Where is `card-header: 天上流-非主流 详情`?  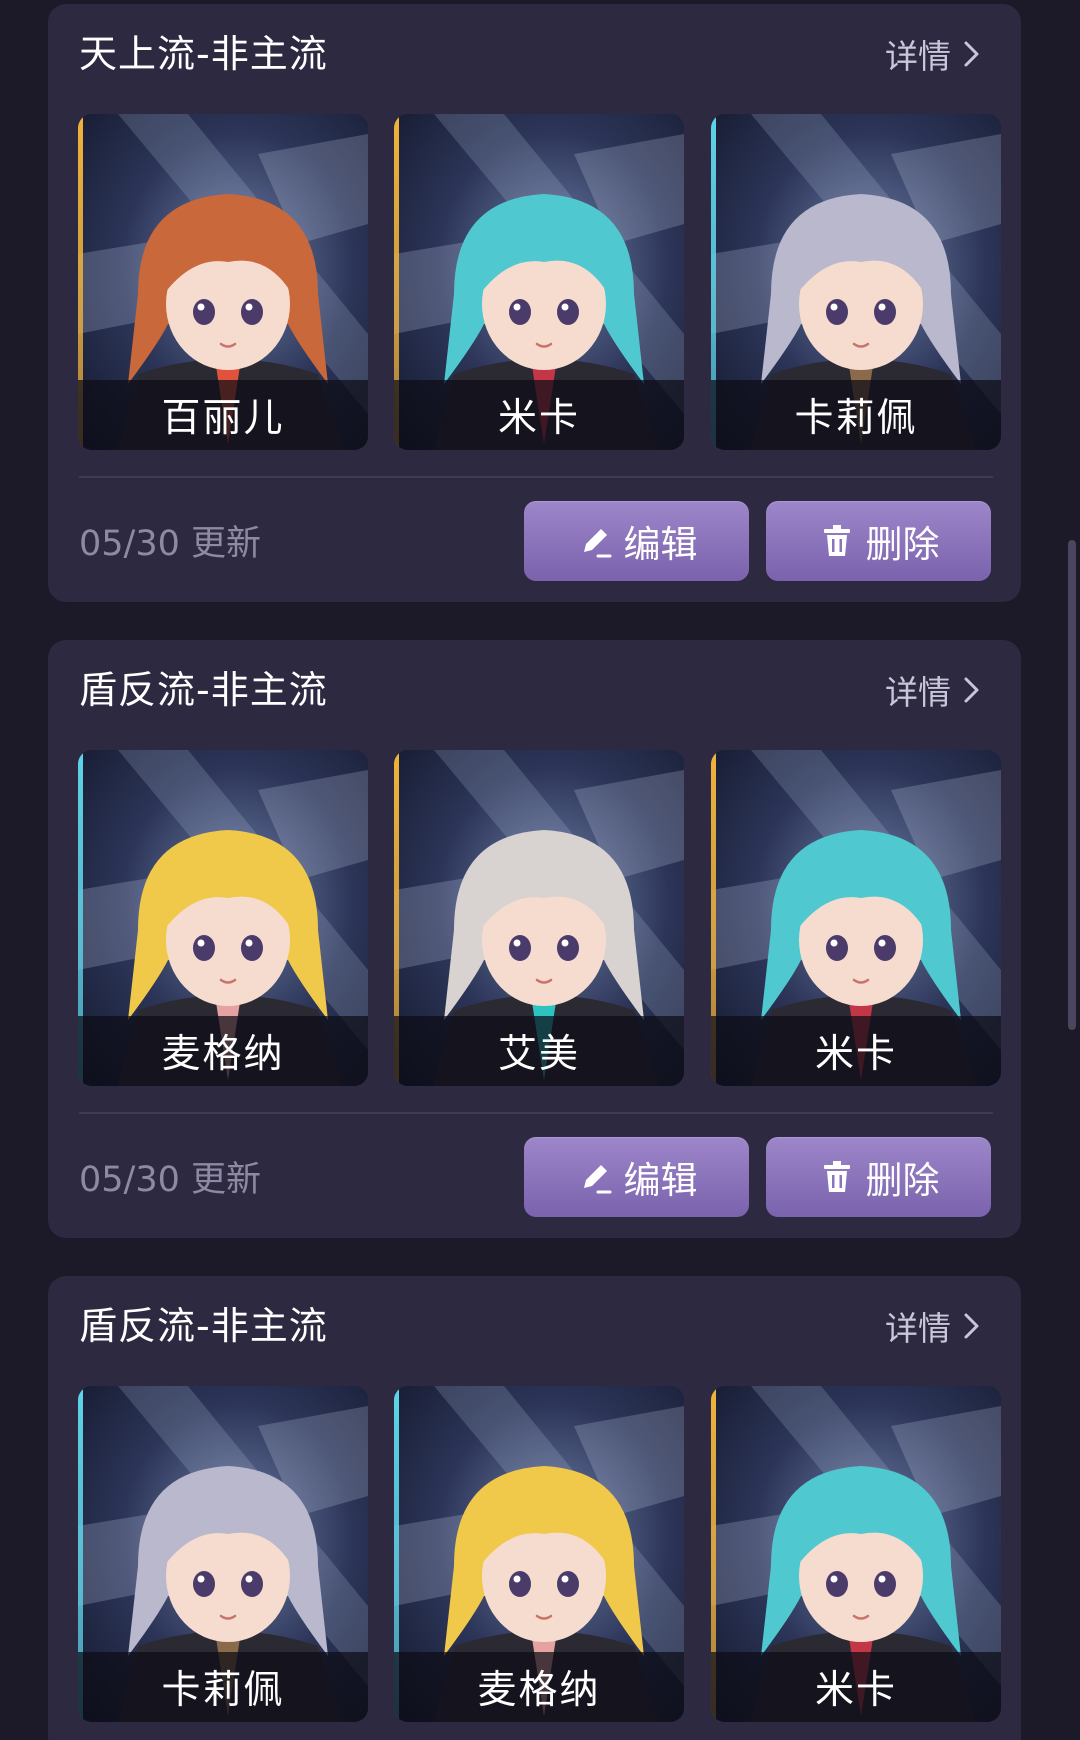 card-header: 天上流-非主流 详情 is located at coordinates (536, 54).